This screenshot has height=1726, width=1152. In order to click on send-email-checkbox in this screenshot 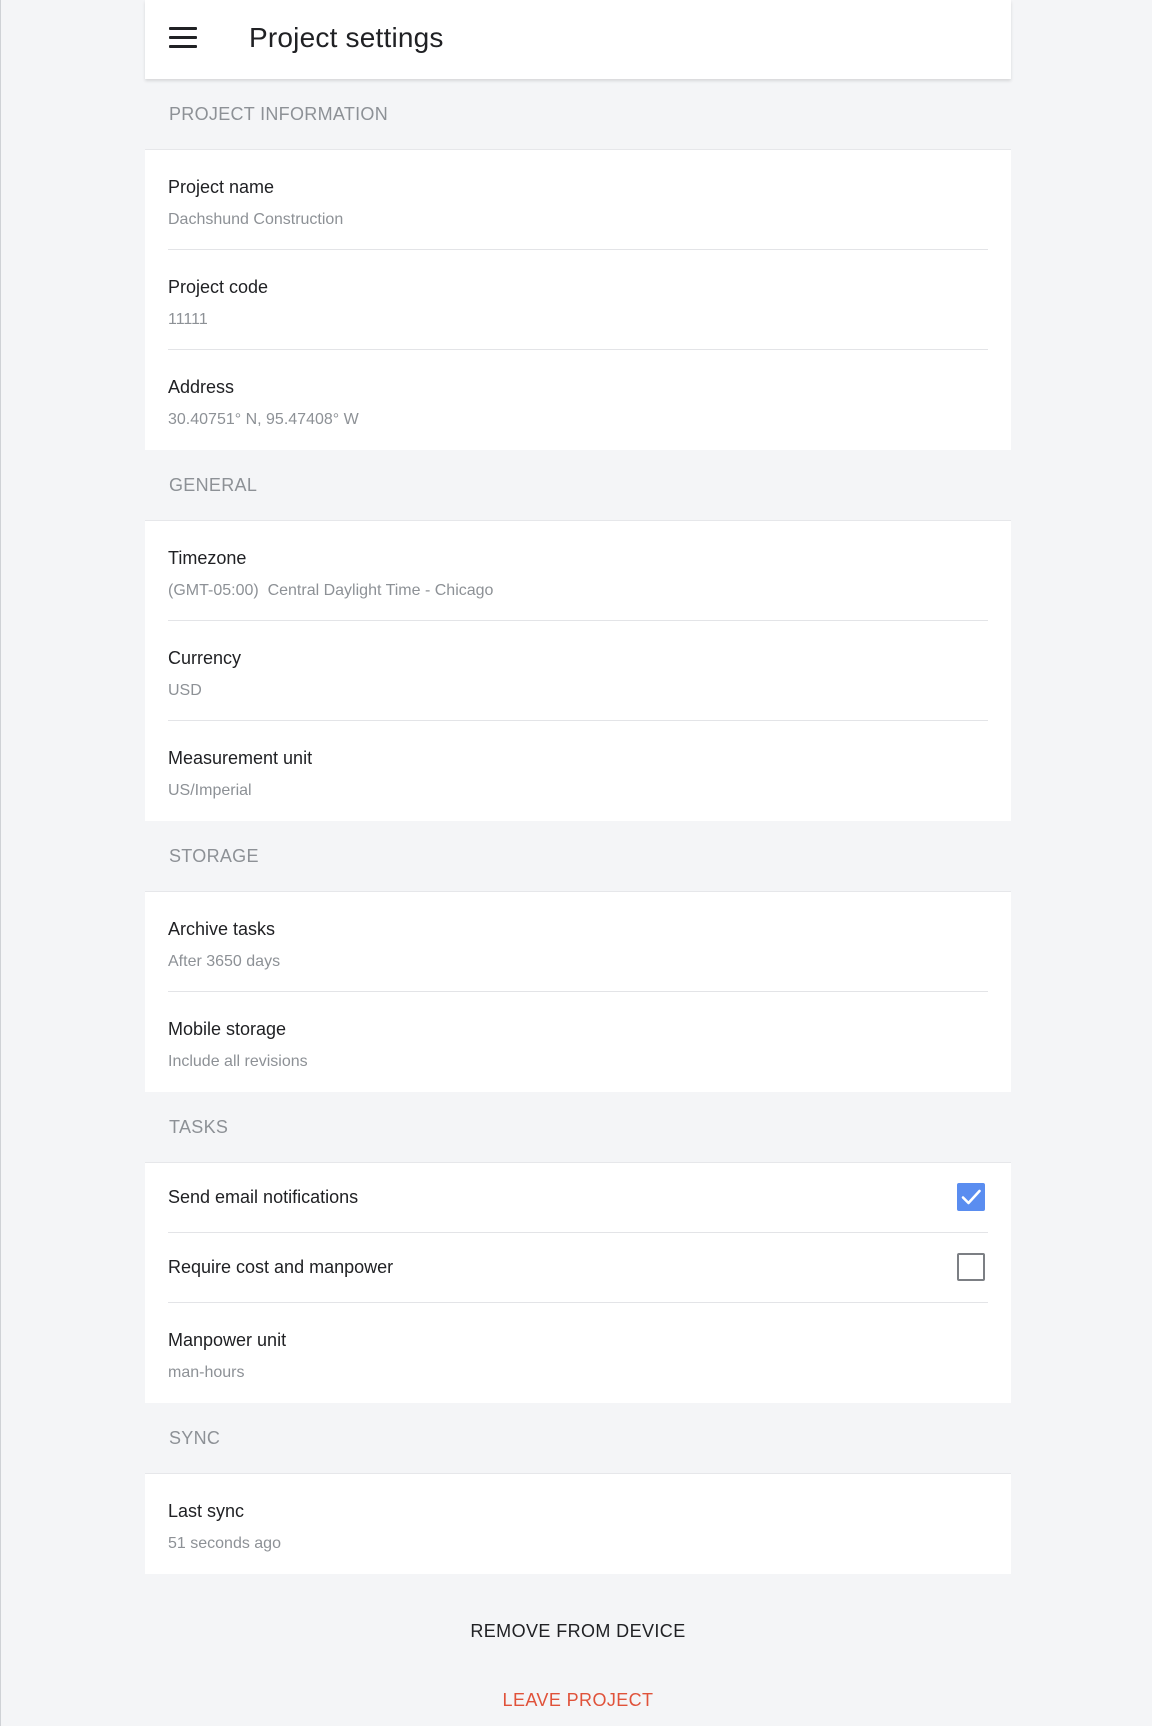, I will do `click(971, 1197)`.